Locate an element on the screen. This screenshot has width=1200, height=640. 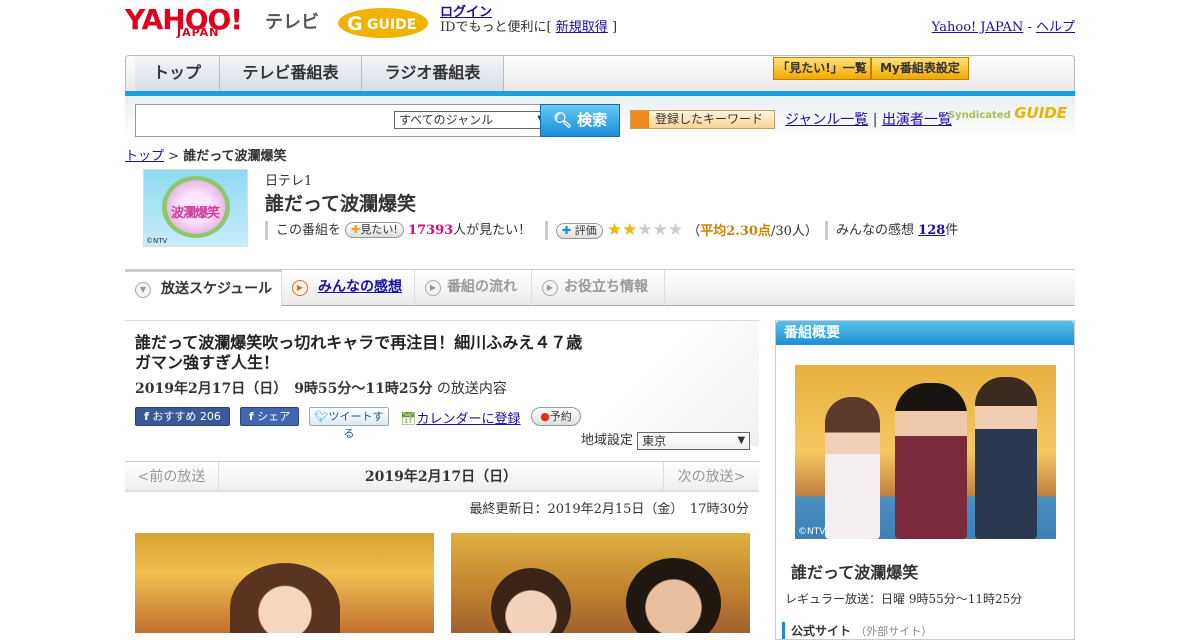
broadcast-pager: <前の放送 2019年2月17日（日） 次の放送> is located at coordinates (442, 476).